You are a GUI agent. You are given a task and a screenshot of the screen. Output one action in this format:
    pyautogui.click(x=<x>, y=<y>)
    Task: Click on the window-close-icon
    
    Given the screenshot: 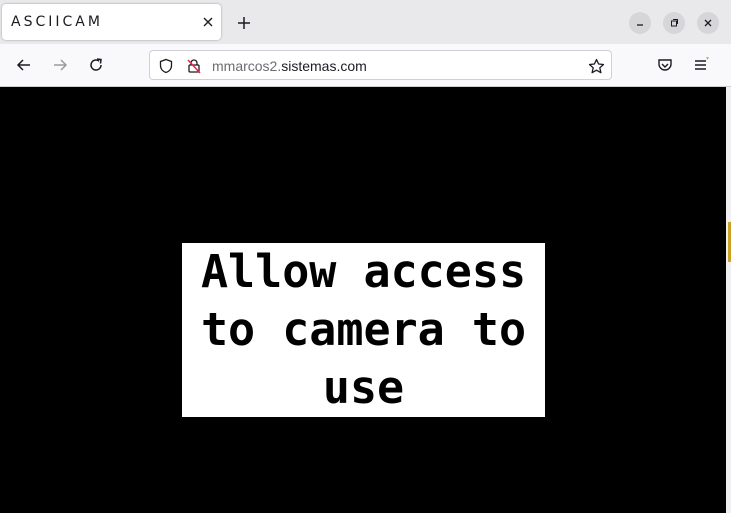 What is the action you would take?
    pyautogui.click(x=708, y=23)
    